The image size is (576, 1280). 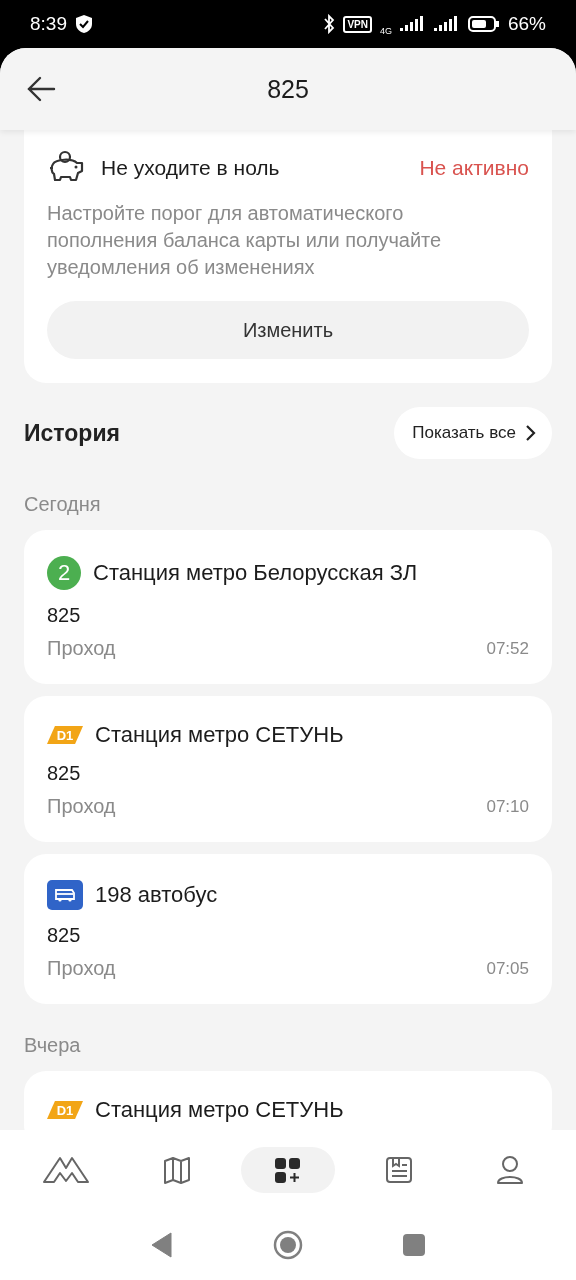 I want to click on grid-plus-tab, so click(x=287, y=1170).